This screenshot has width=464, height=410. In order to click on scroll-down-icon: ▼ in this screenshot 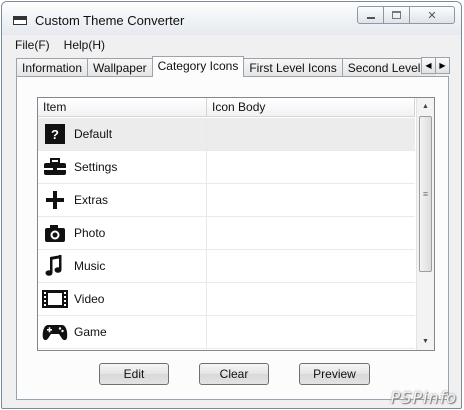, I will do `click(425, 341)`.